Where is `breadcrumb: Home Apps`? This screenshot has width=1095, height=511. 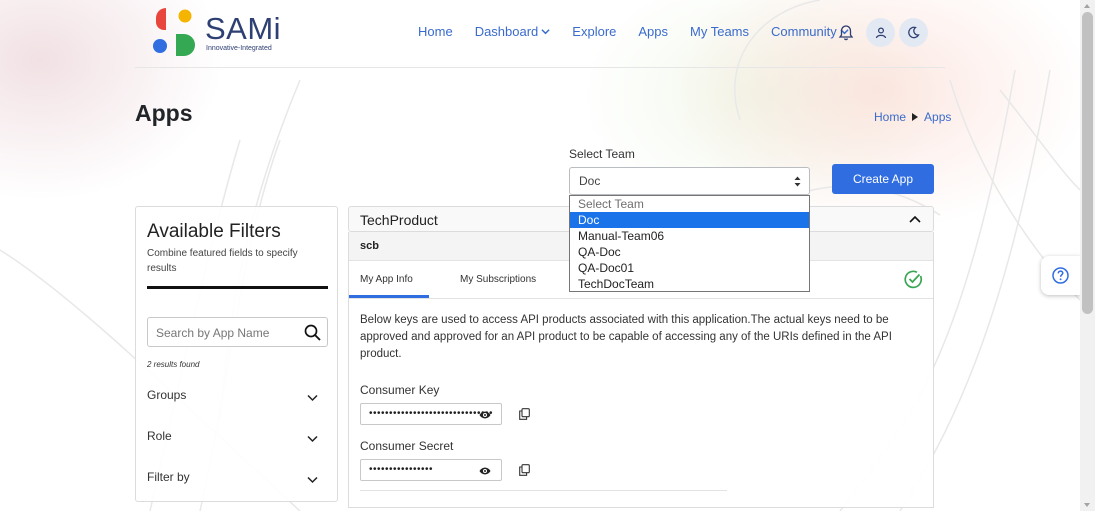 breadcrumb: Home Apps is located at coordinates (912, 117).